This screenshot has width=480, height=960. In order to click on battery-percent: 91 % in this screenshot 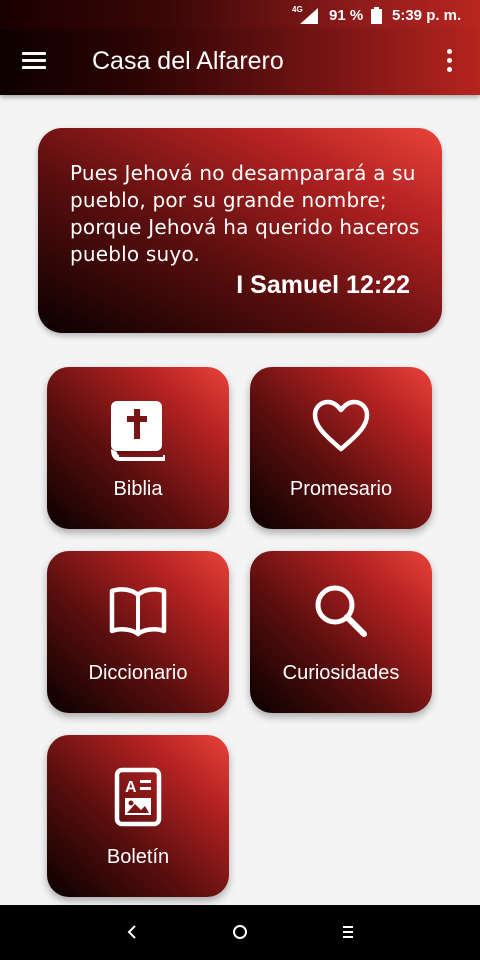, I will do `click(346, 15)`.